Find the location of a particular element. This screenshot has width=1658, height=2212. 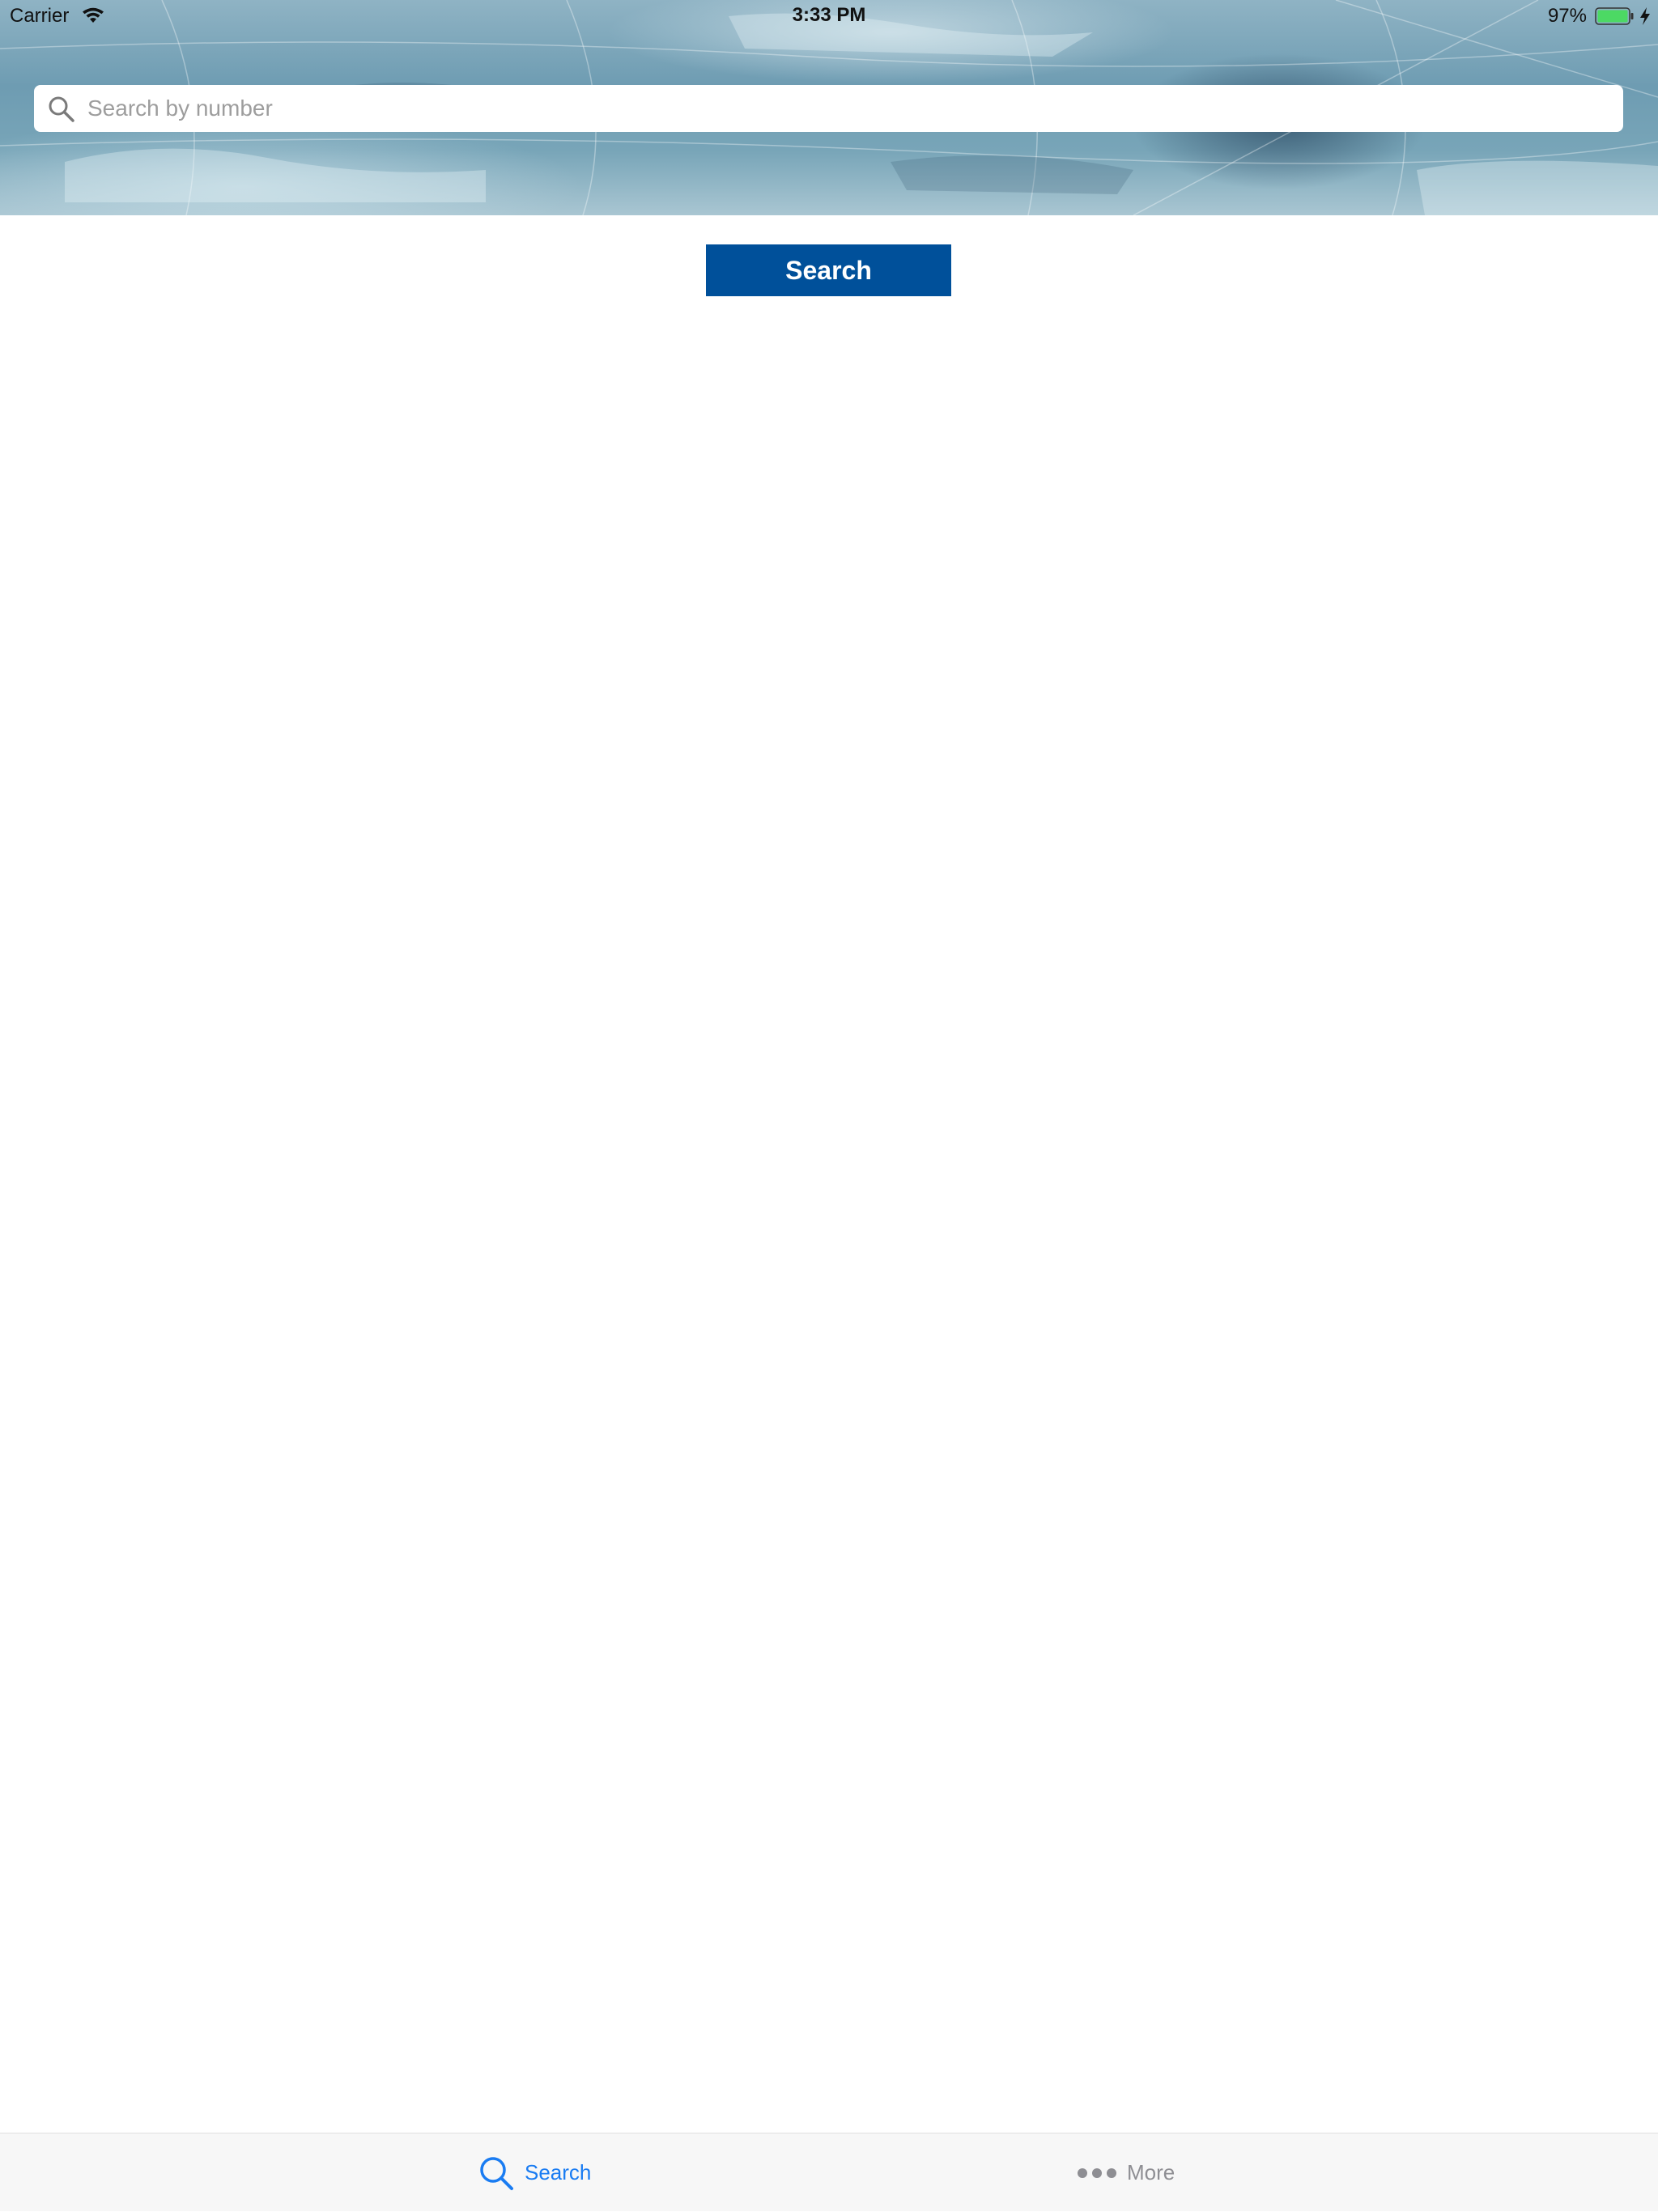

search-button: Search is located at coordinates (828, 270).